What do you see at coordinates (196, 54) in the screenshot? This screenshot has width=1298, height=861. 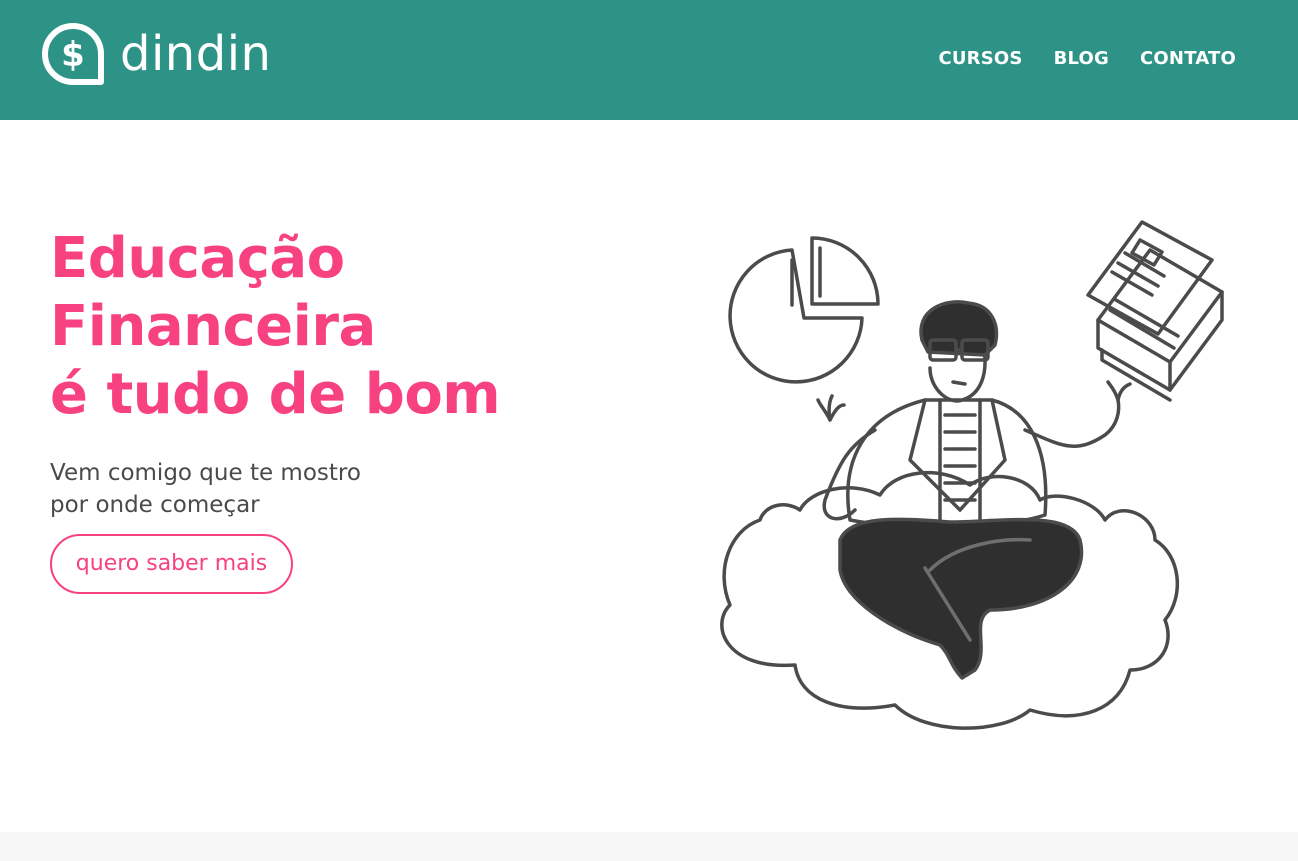 I see `brand-name: dindin` at bounding box center [196, 54].